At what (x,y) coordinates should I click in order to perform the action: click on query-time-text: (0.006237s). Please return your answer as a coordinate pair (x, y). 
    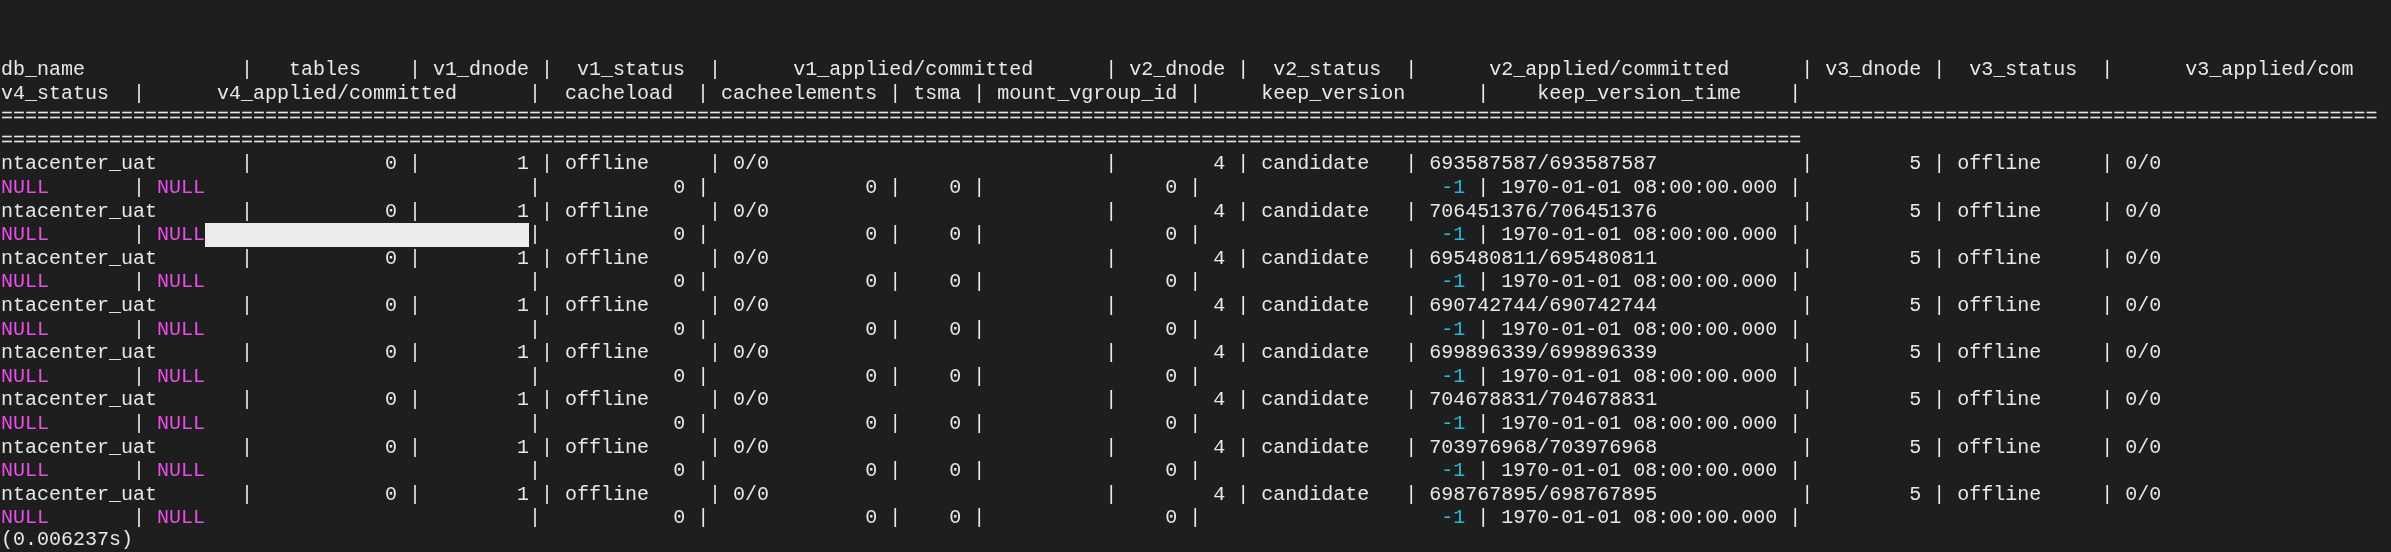
    Looking at the image, I should click on (67, 539).